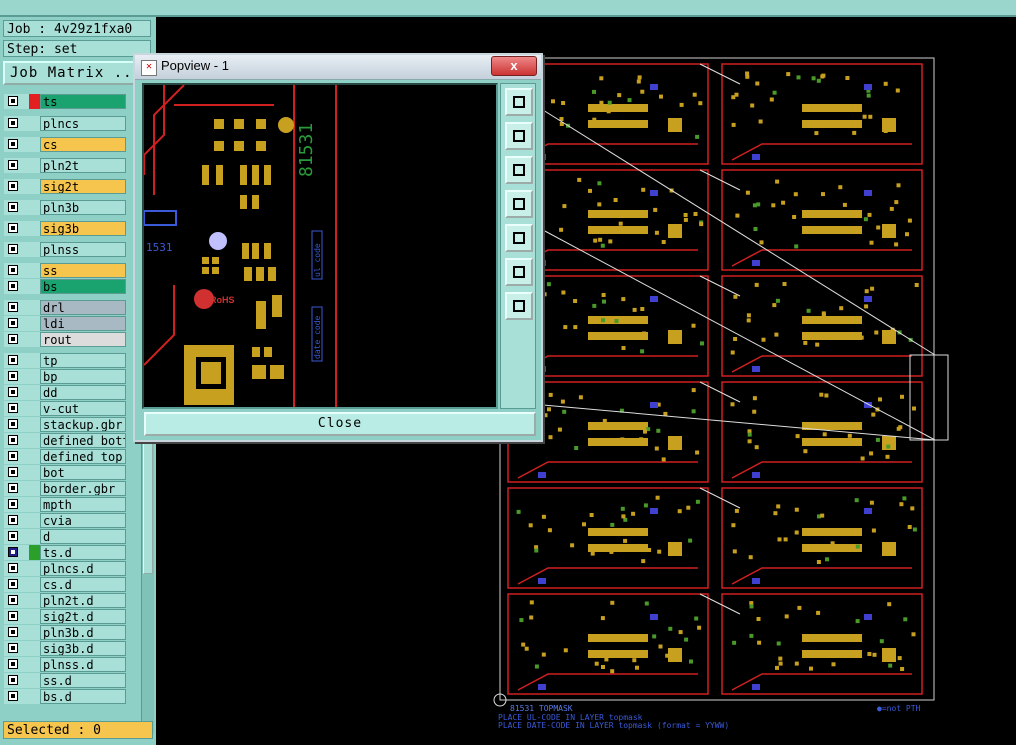 The width and height of the screenshot is (1016, 745). What do you see at coordinates (519, 272) in the screenshot?
I see `zoom-in-button` at bounding box center [519, 272].